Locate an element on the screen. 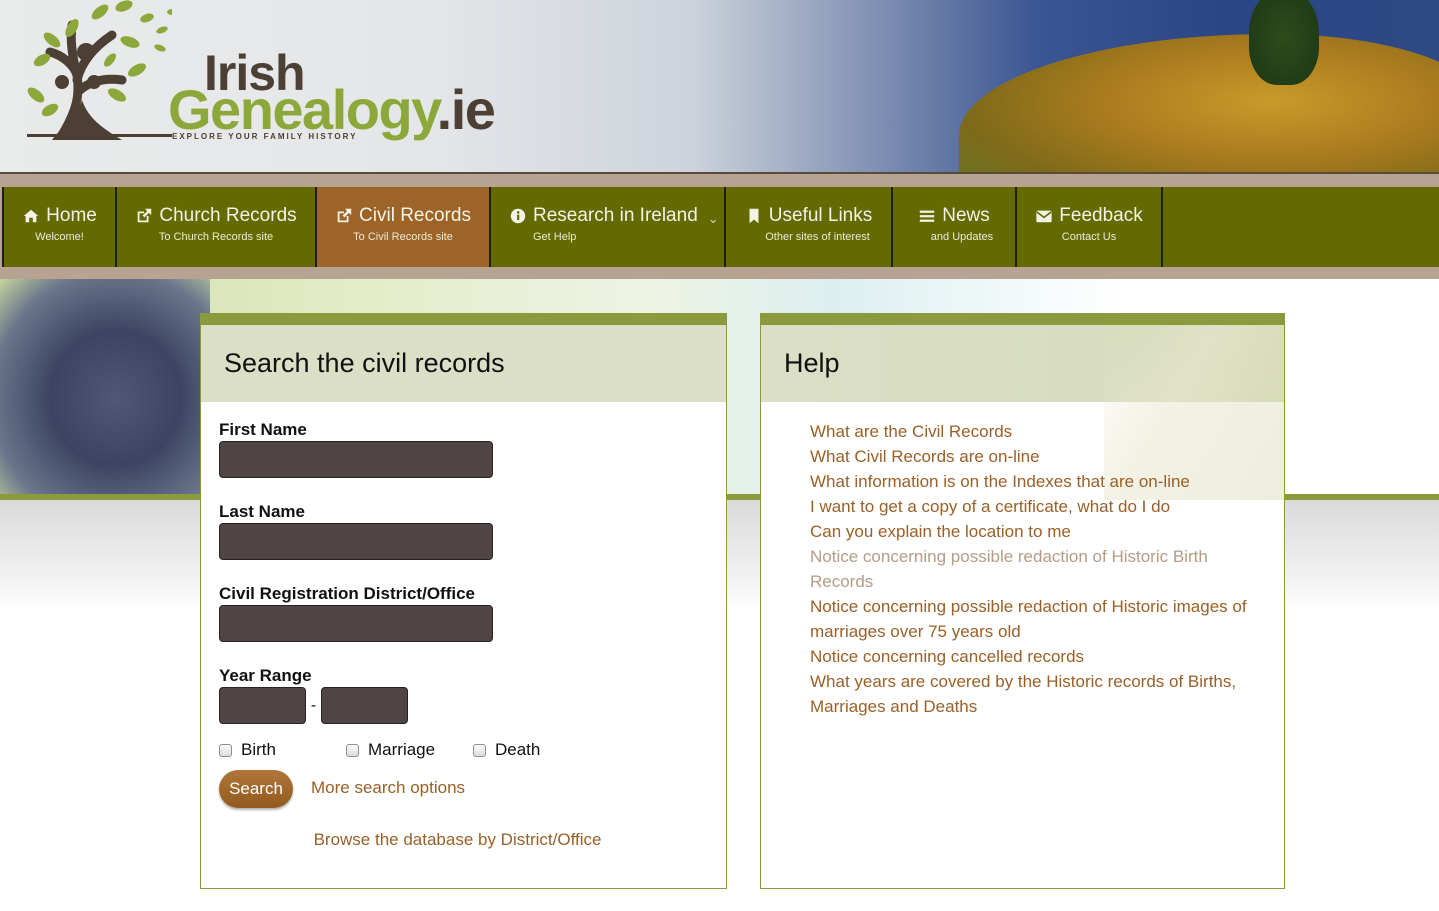 The height and width of the screenshot is (911, 1439). header-tree-image is located at coordinates (1284, 42).